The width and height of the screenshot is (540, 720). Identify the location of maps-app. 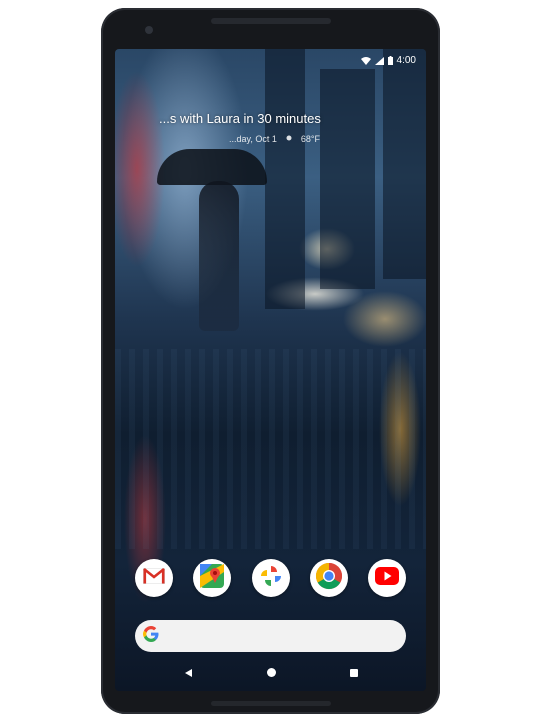
(212, 578).